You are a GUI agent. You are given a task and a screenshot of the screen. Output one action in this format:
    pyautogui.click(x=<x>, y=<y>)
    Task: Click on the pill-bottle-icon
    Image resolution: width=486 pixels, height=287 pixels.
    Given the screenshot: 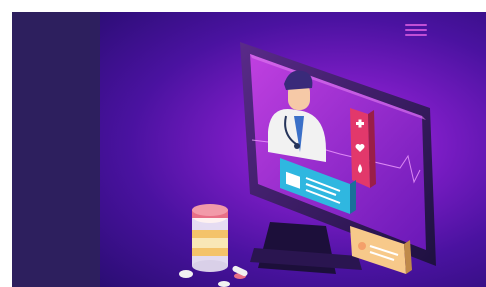 What is the action you would take?
    pyautogui.click(x=210, y=238)
    